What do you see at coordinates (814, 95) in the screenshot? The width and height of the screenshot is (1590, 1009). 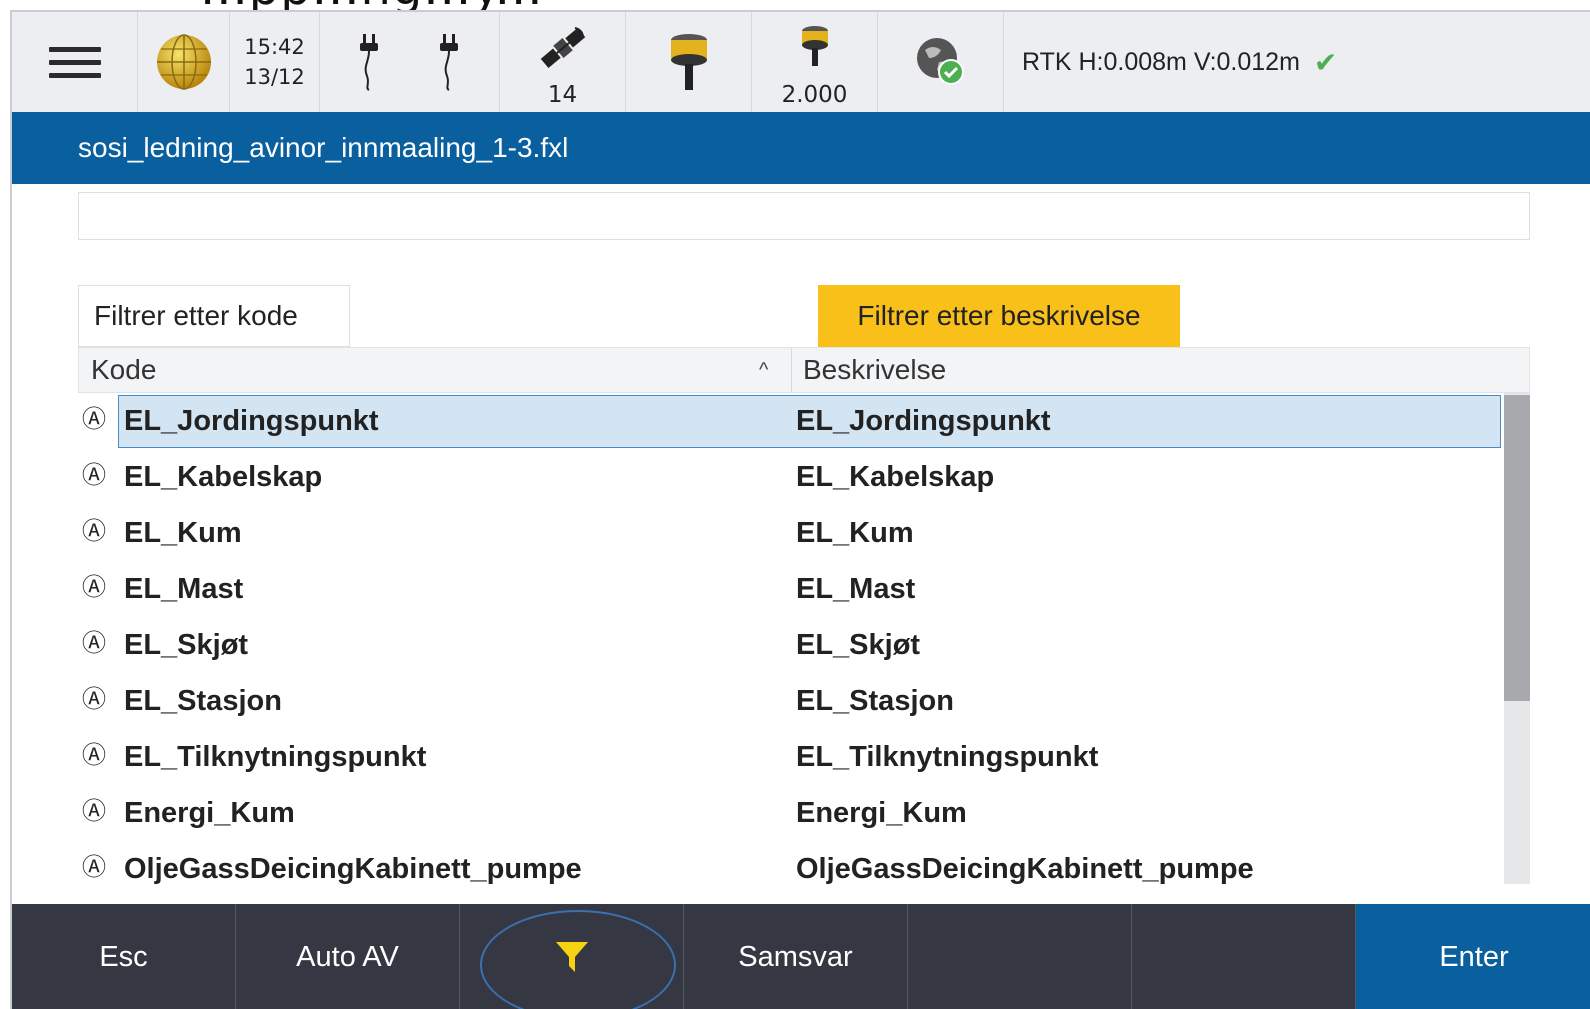 I see `antenna-height-value: 2.000` at bounding box center [814, 95].